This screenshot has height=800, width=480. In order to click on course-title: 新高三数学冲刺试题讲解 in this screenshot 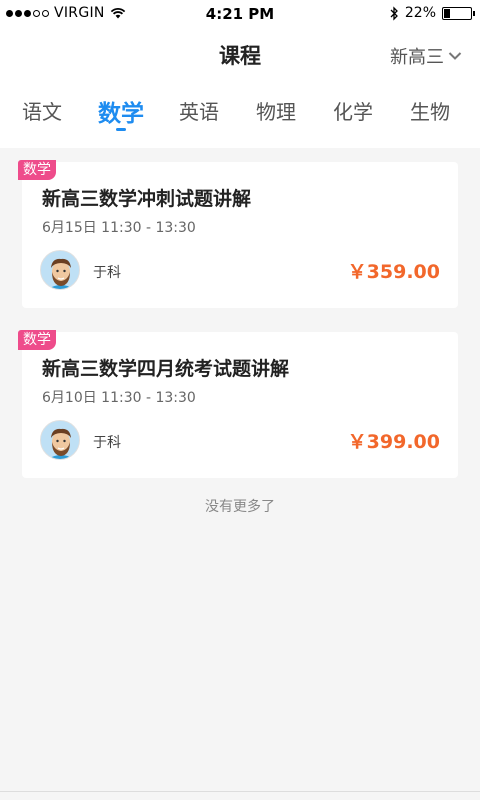, I will do `click(147, 199)`.